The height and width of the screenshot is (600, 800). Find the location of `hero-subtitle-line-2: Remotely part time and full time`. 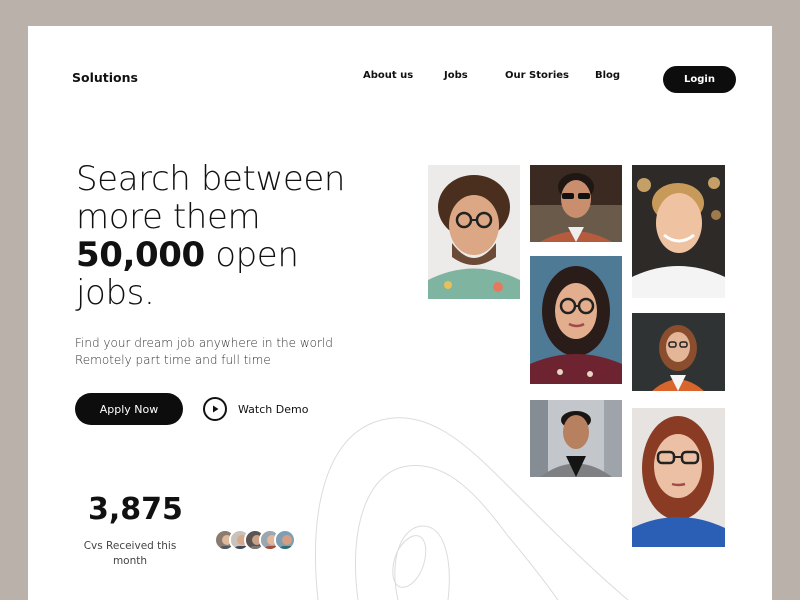

hero-subtitle-line-2: Remotely part time and full time is located at coordinates (173, 360).